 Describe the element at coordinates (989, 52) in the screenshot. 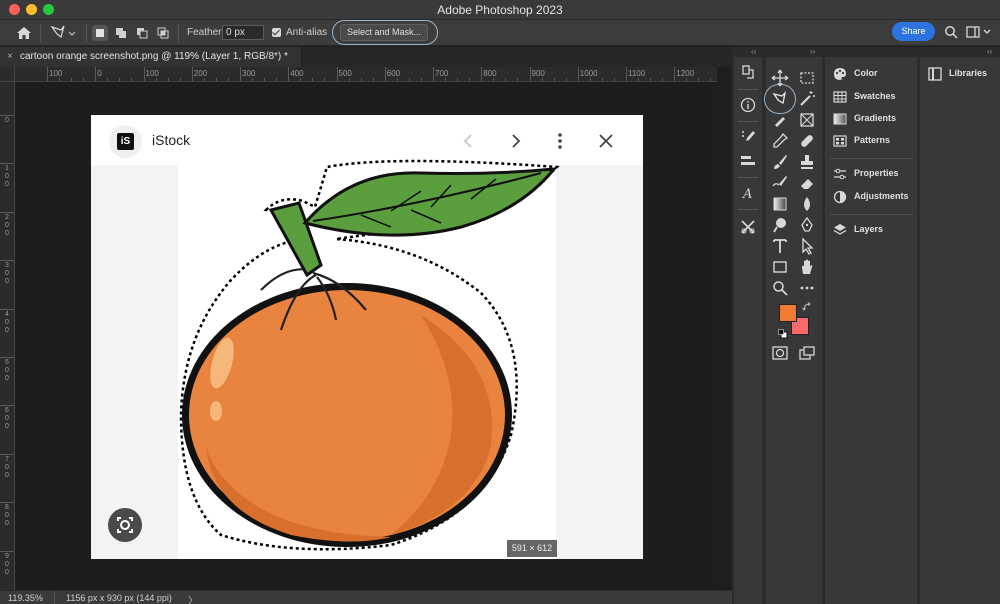

I see `collapse-libraries-icon: ‹‹` at that location.